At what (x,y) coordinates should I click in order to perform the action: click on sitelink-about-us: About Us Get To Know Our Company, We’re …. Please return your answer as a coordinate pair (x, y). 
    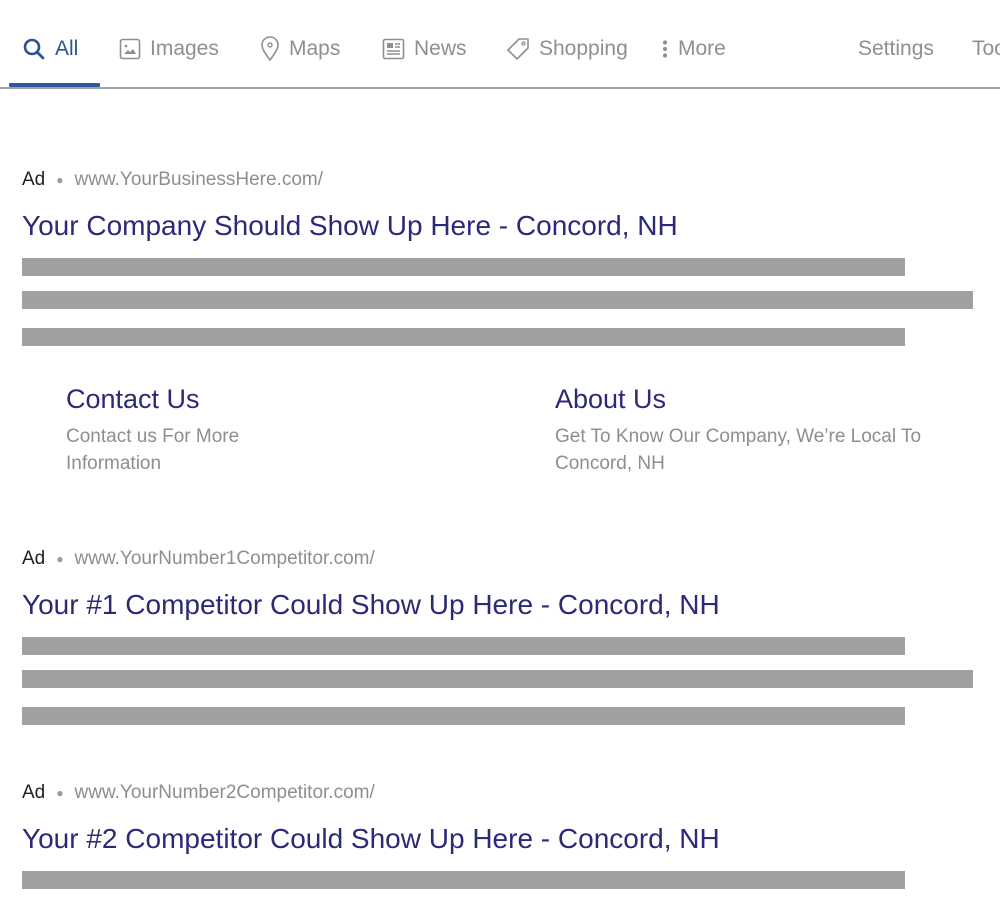
    Looking at the image, I should click on (740, 430).